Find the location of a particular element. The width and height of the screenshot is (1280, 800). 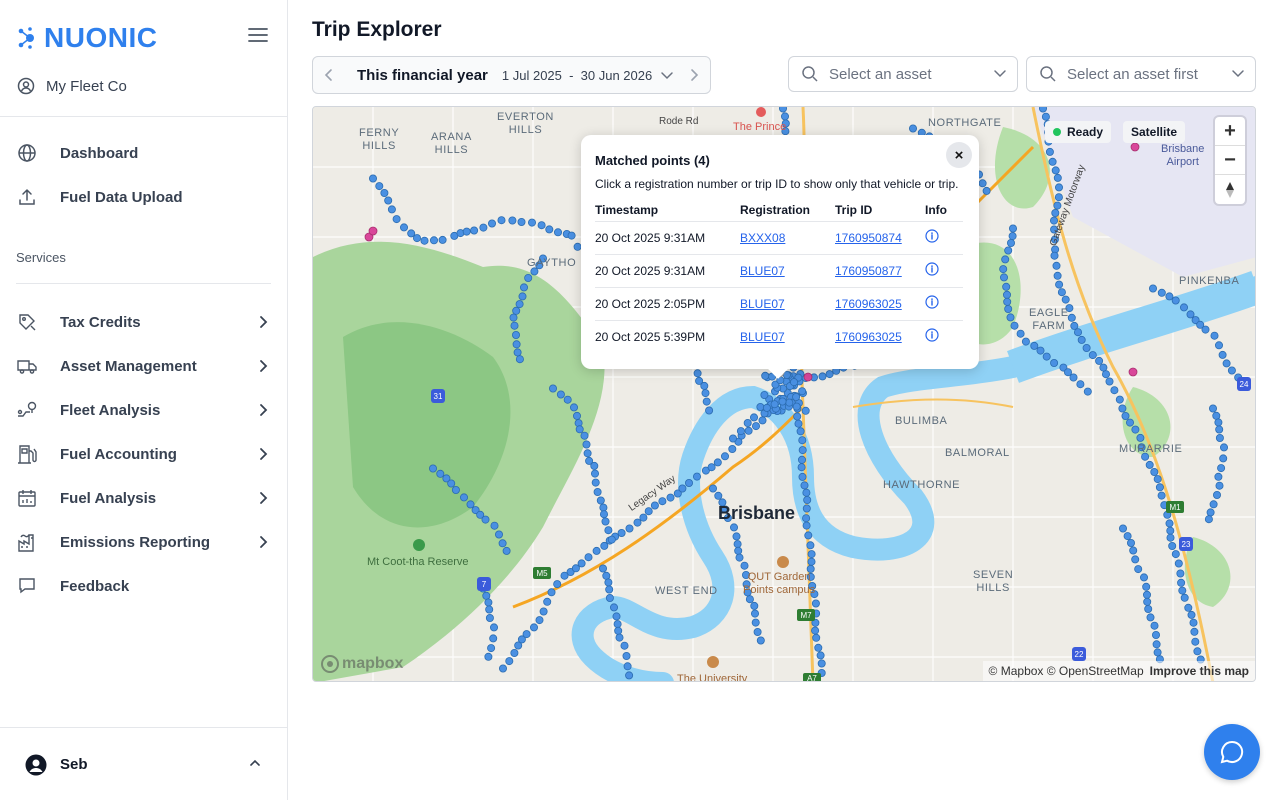

trip-id-link: 1760950877 is located at coordinates (868, 271).